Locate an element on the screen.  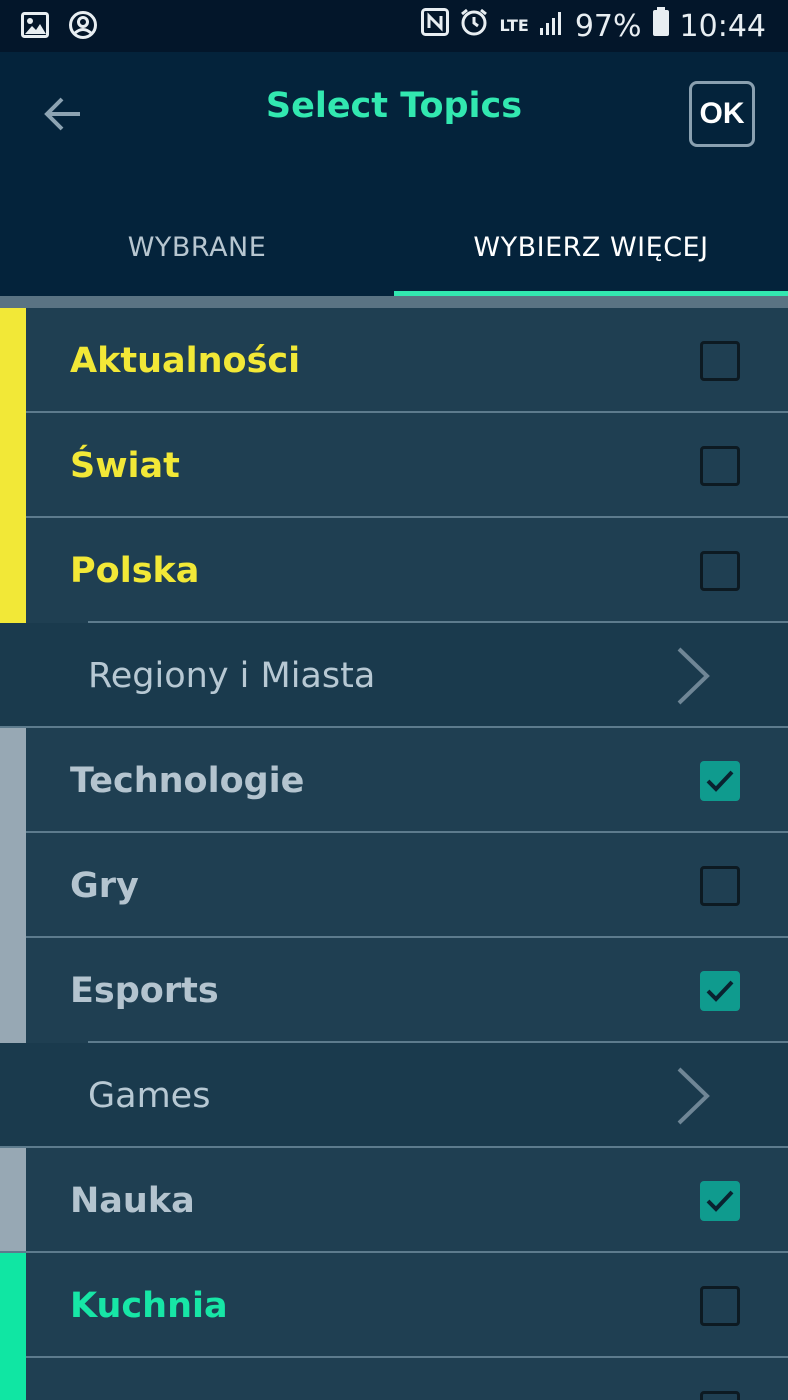
list-item: Aktualności is located at coordinates (394, 360).